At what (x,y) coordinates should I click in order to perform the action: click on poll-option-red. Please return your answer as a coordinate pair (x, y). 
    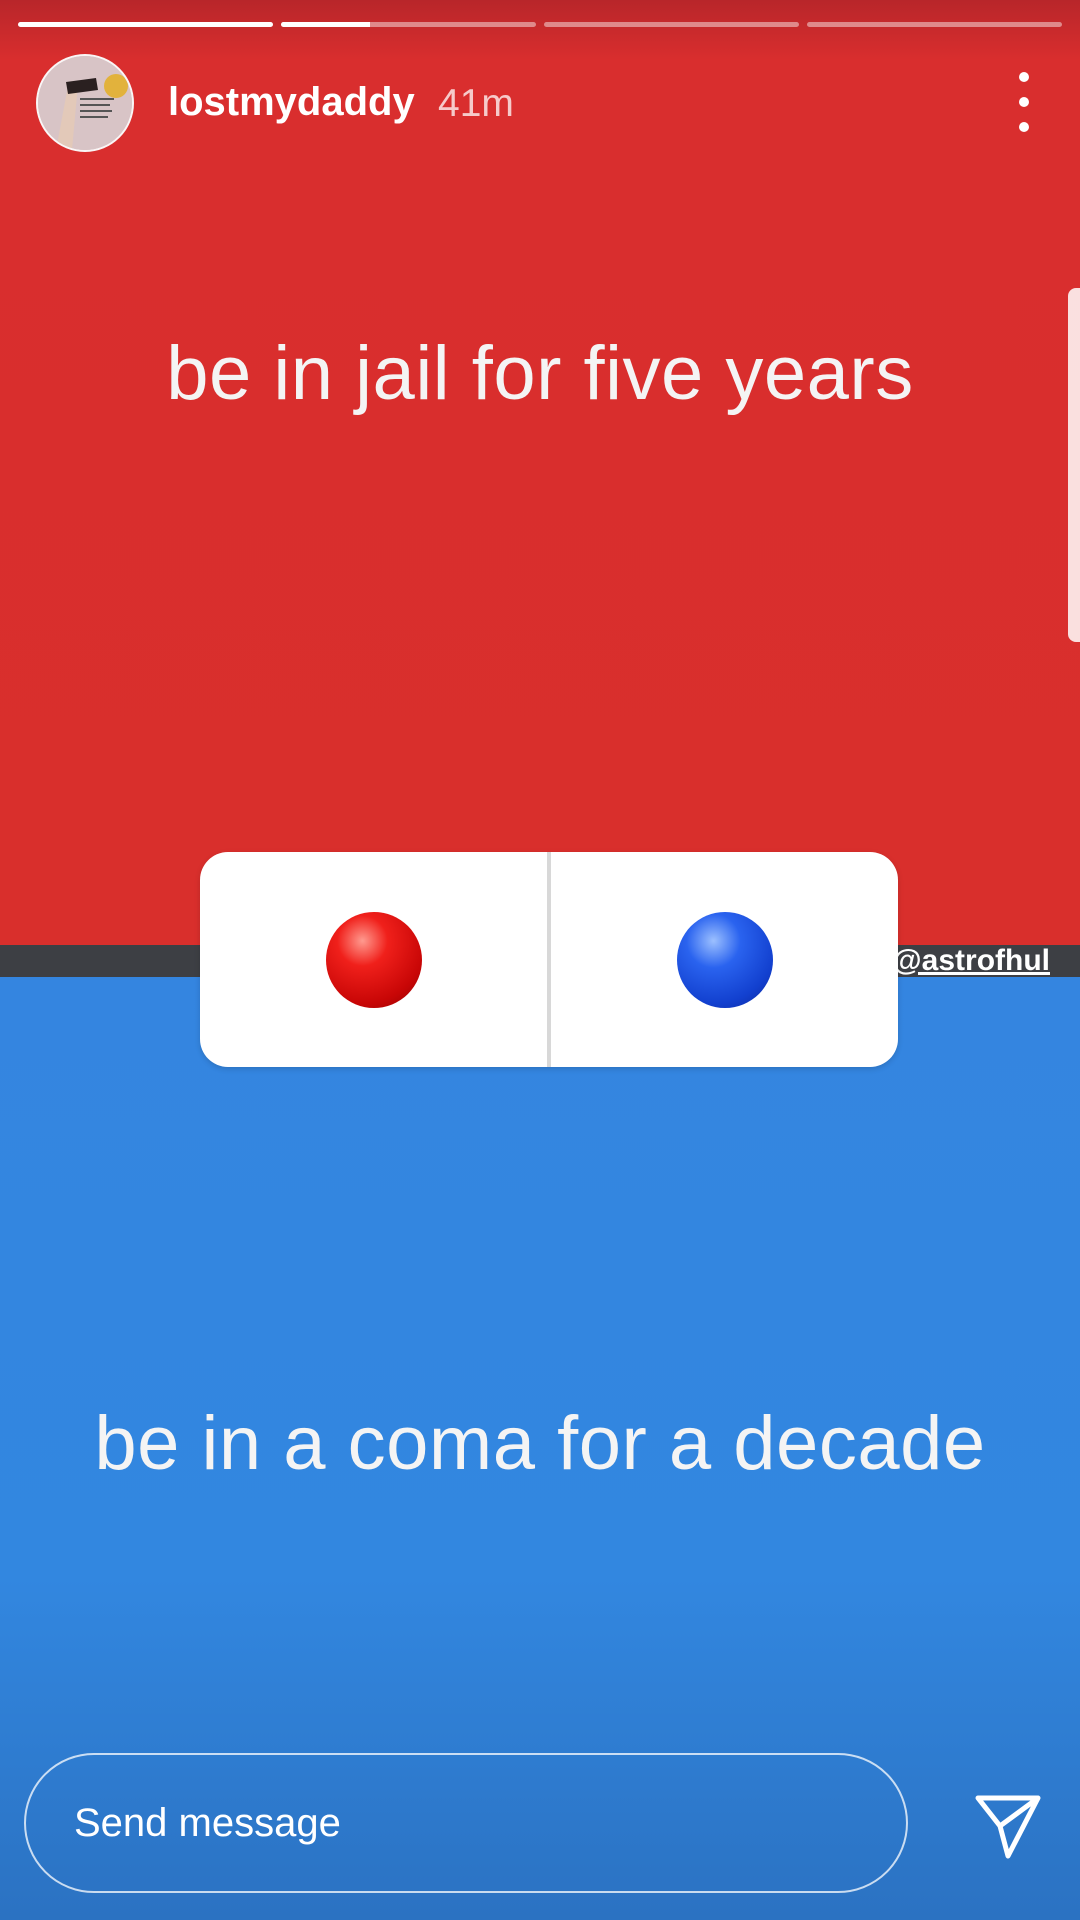
    Looking at the image, I should click on (373, 959).